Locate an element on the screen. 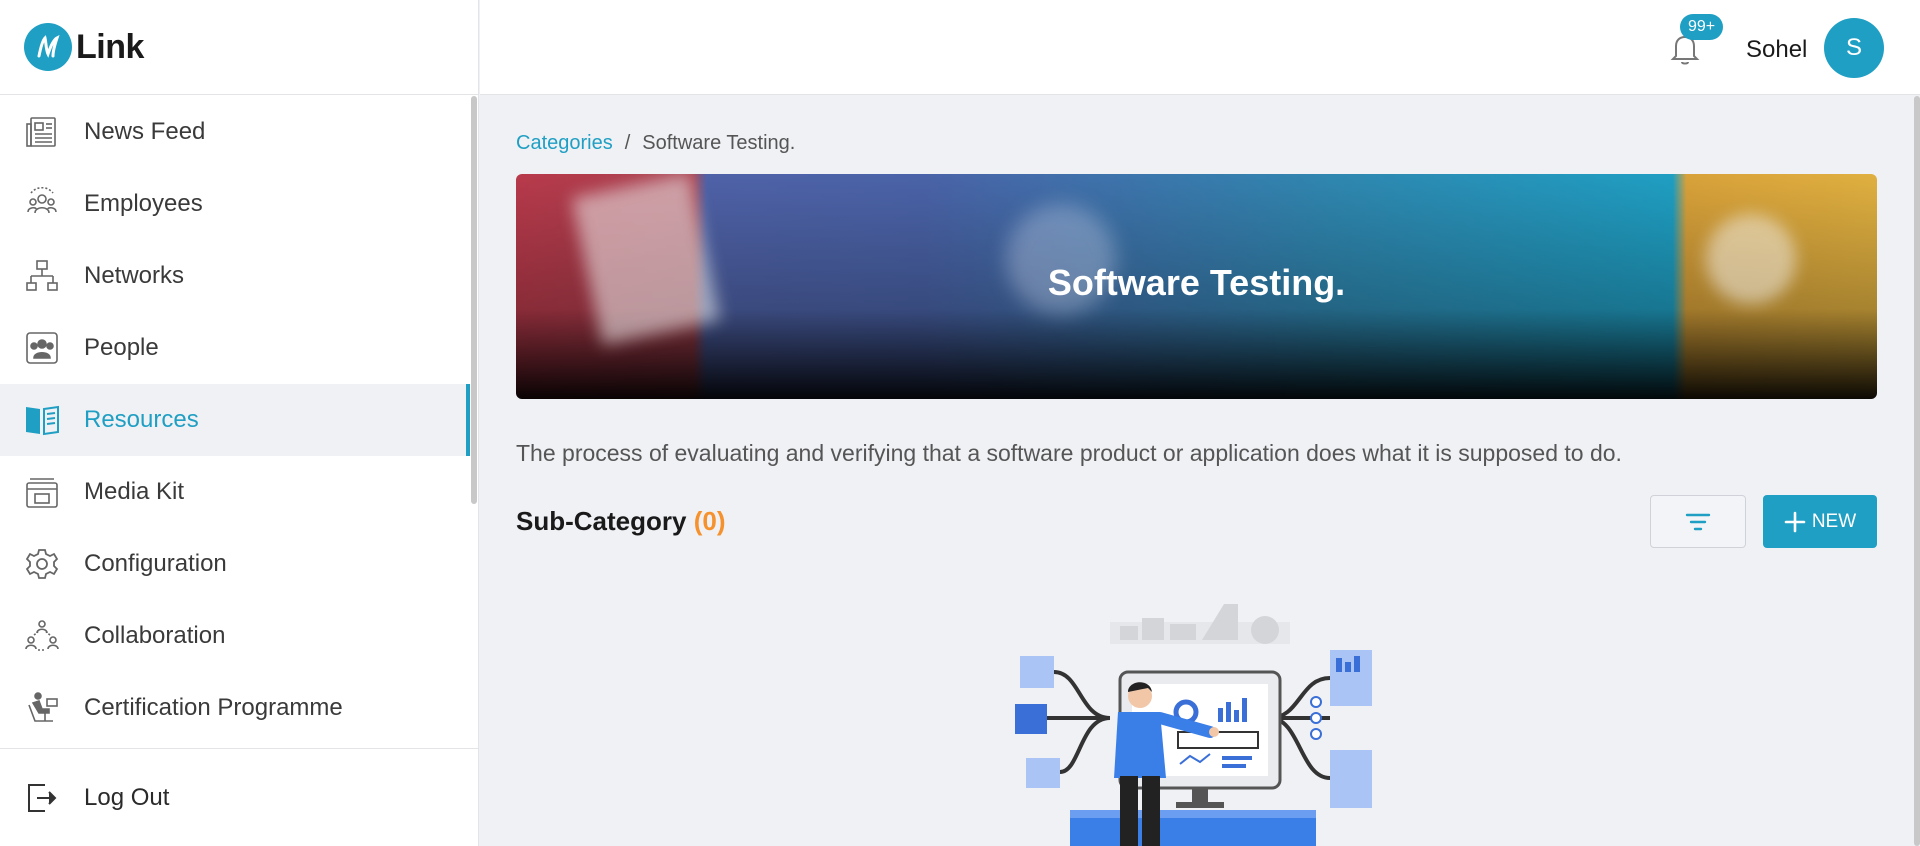 This screenshot has height=846, width=1920. sidebar-item-certification-programme: Certification Programme is located at coordinates (235, 708).